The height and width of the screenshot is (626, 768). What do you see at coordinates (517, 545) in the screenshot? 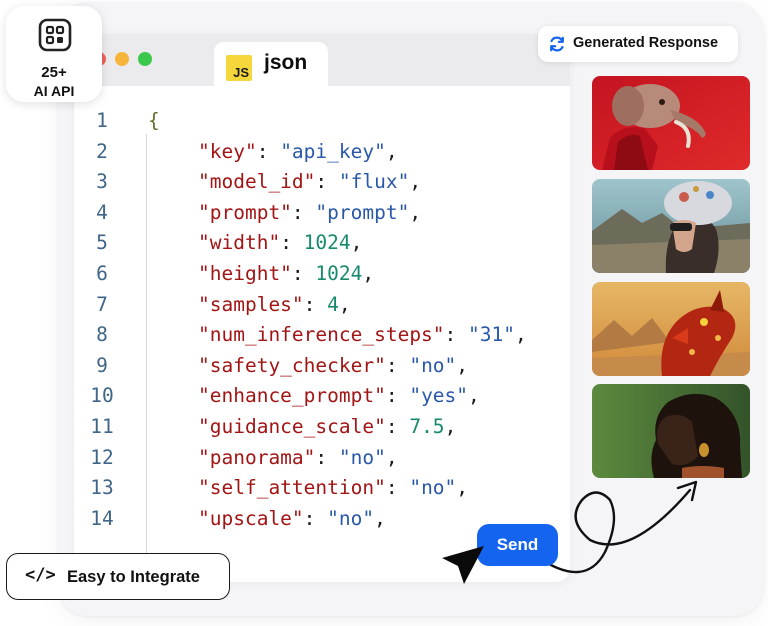
I see `send-button: Send` at bounding box center [517, 545].